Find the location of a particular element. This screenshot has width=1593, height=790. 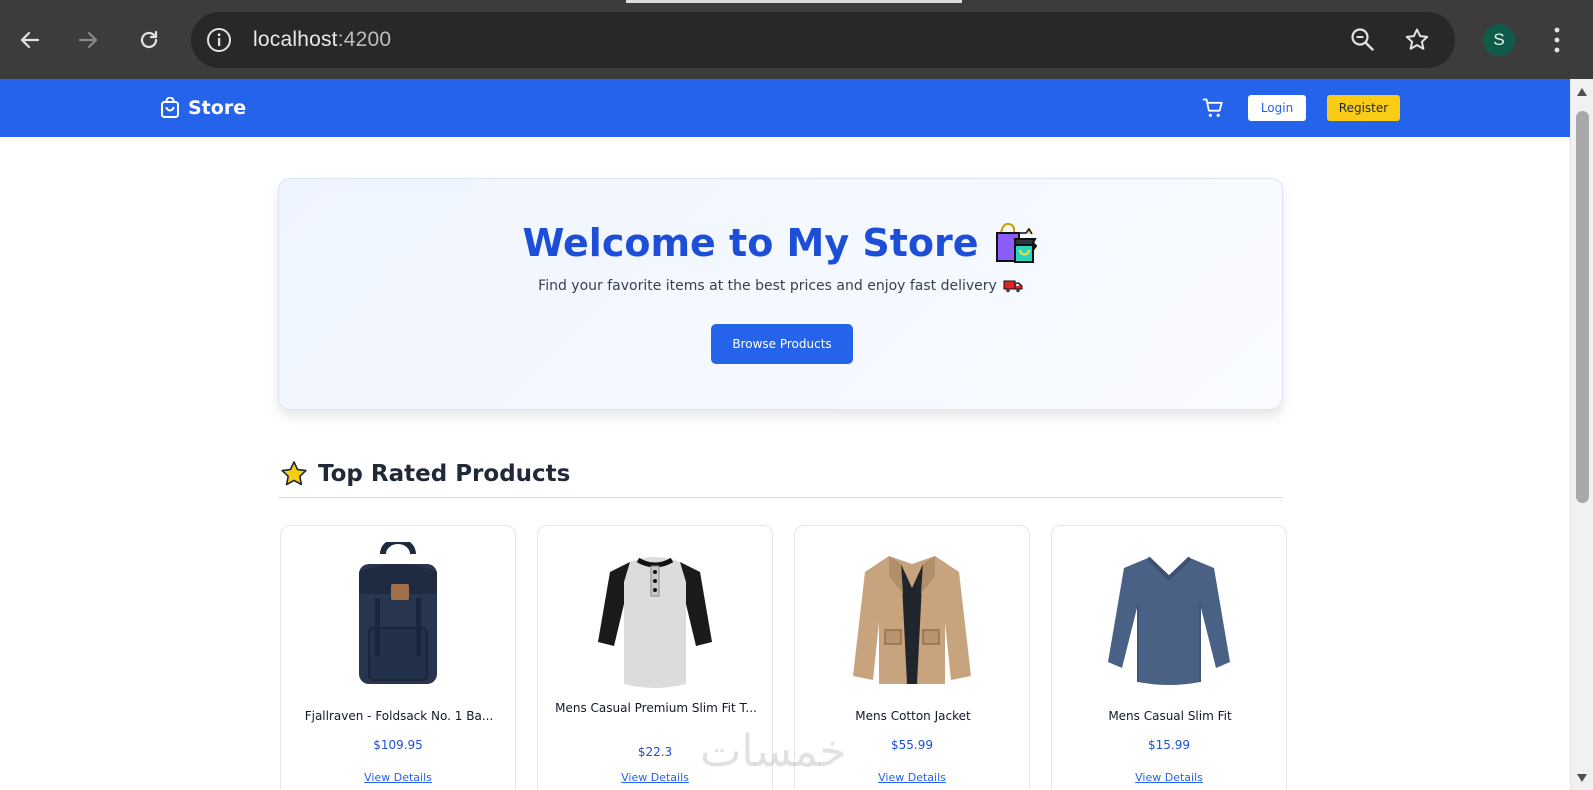

product-title: Mens Cotton Jacket is located at coordinates (913, 716).